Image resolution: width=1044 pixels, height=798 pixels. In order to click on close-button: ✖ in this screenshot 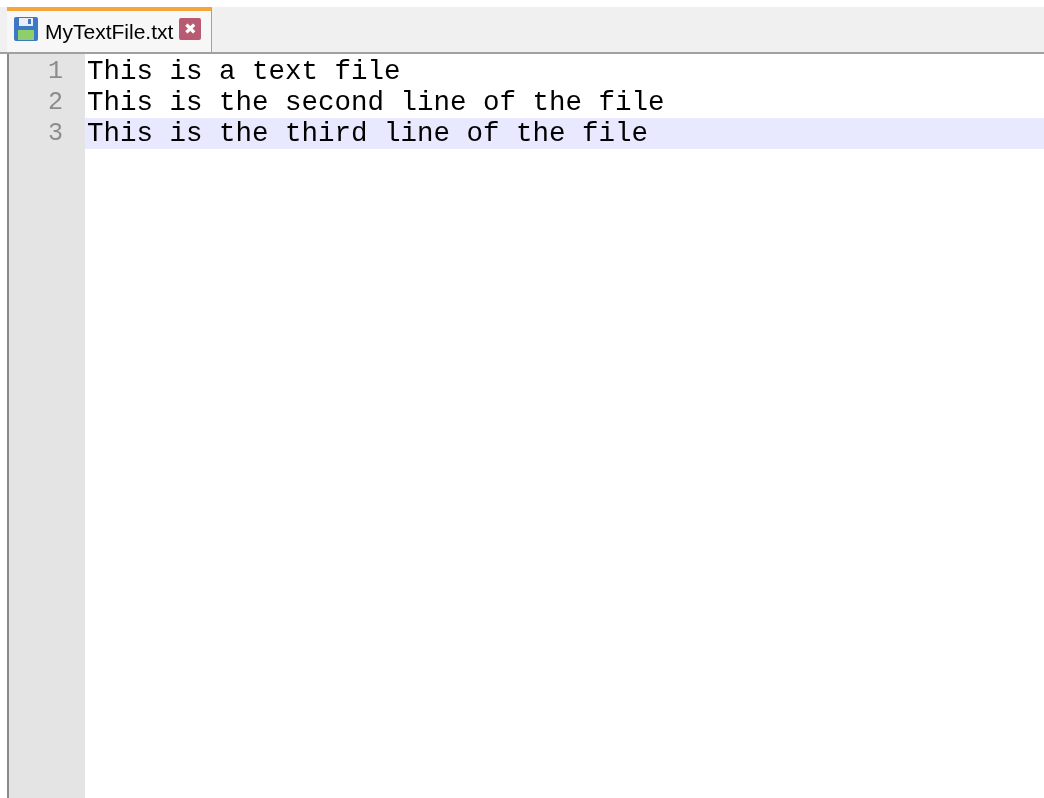, I will do `click(190, 28)`.